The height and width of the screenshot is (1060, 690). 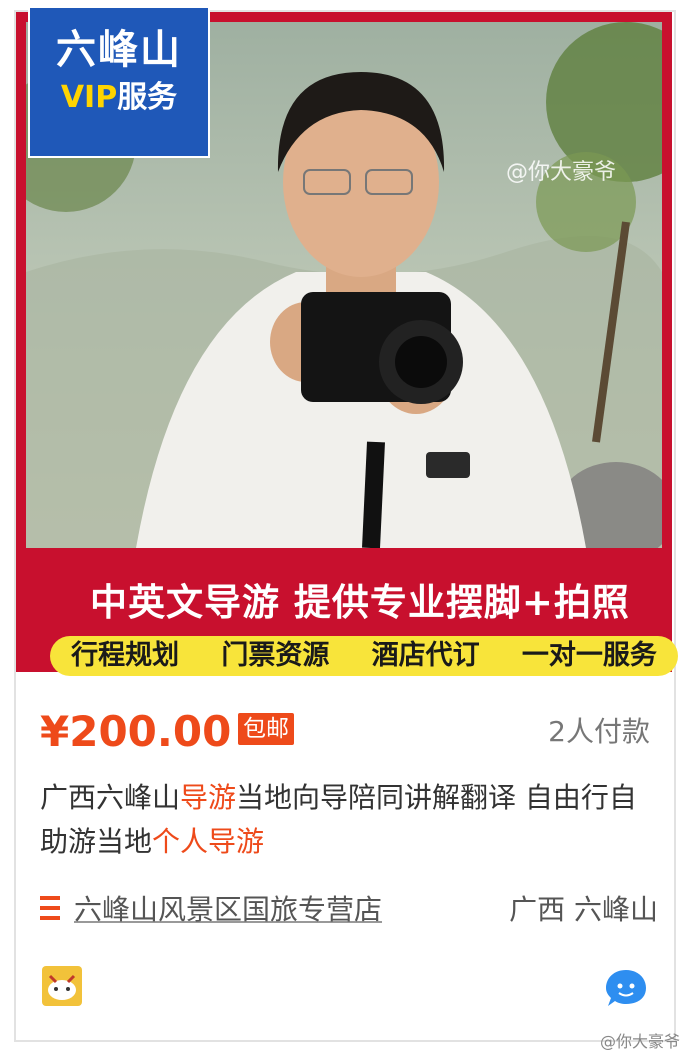 What do you see at coordinates (560, 172) in the screenshot?
I see `image-watermark: @你大豪爷` at bounding box center [560, 172].